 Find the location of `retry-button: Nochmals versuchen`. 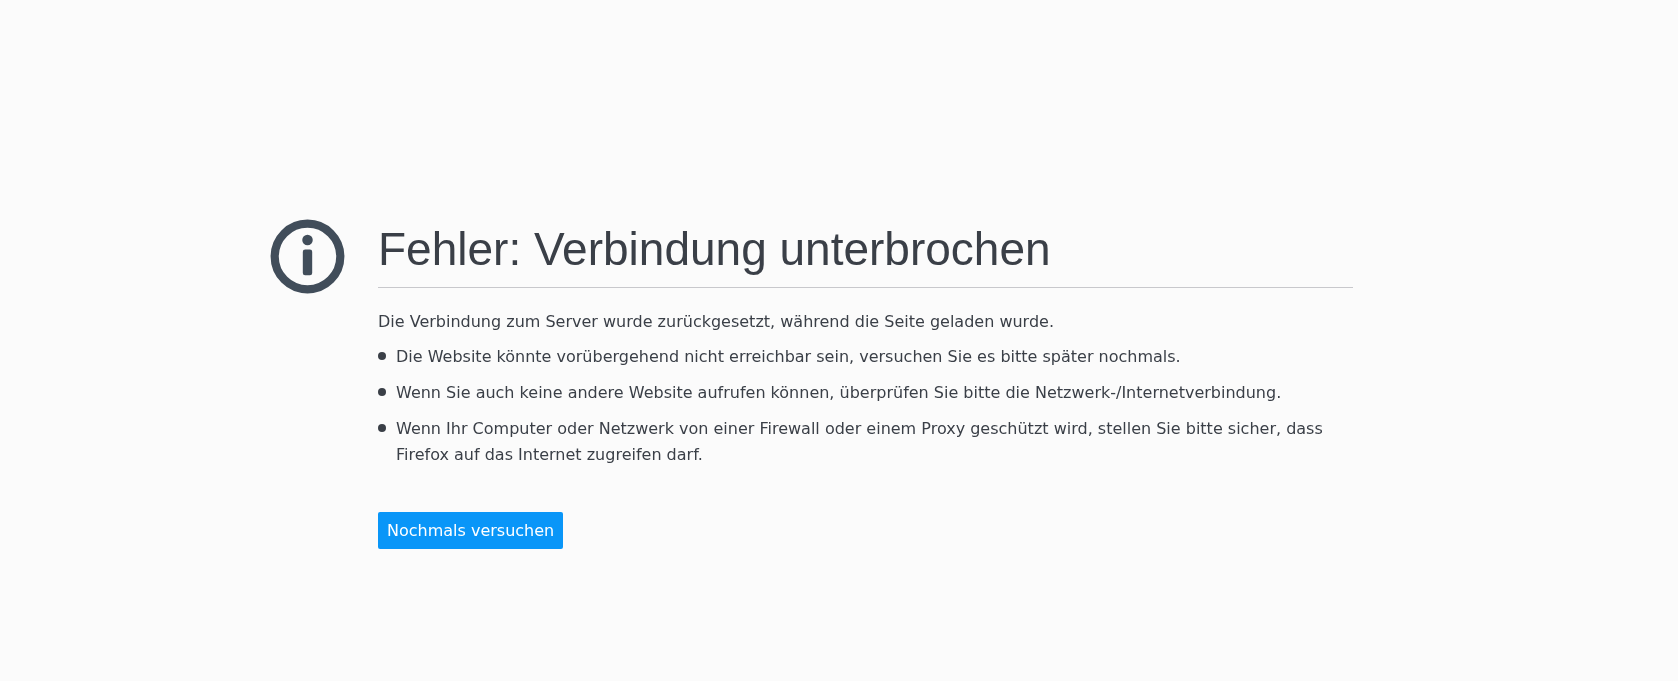

retry-button: Nochmals versuchen is located at coordinates (471, 530).